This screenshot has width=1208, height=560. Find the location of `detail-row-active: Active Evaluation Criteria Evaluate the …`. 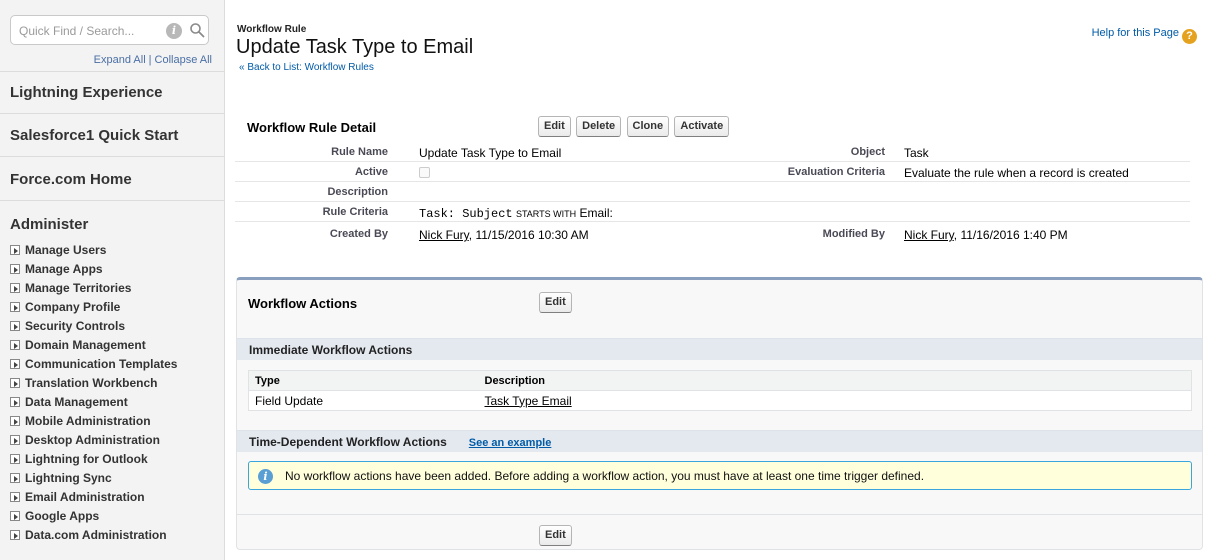

detail-row-active: Active Evaluation Criteria Evaluate the … is located at coordinates (712, 172).